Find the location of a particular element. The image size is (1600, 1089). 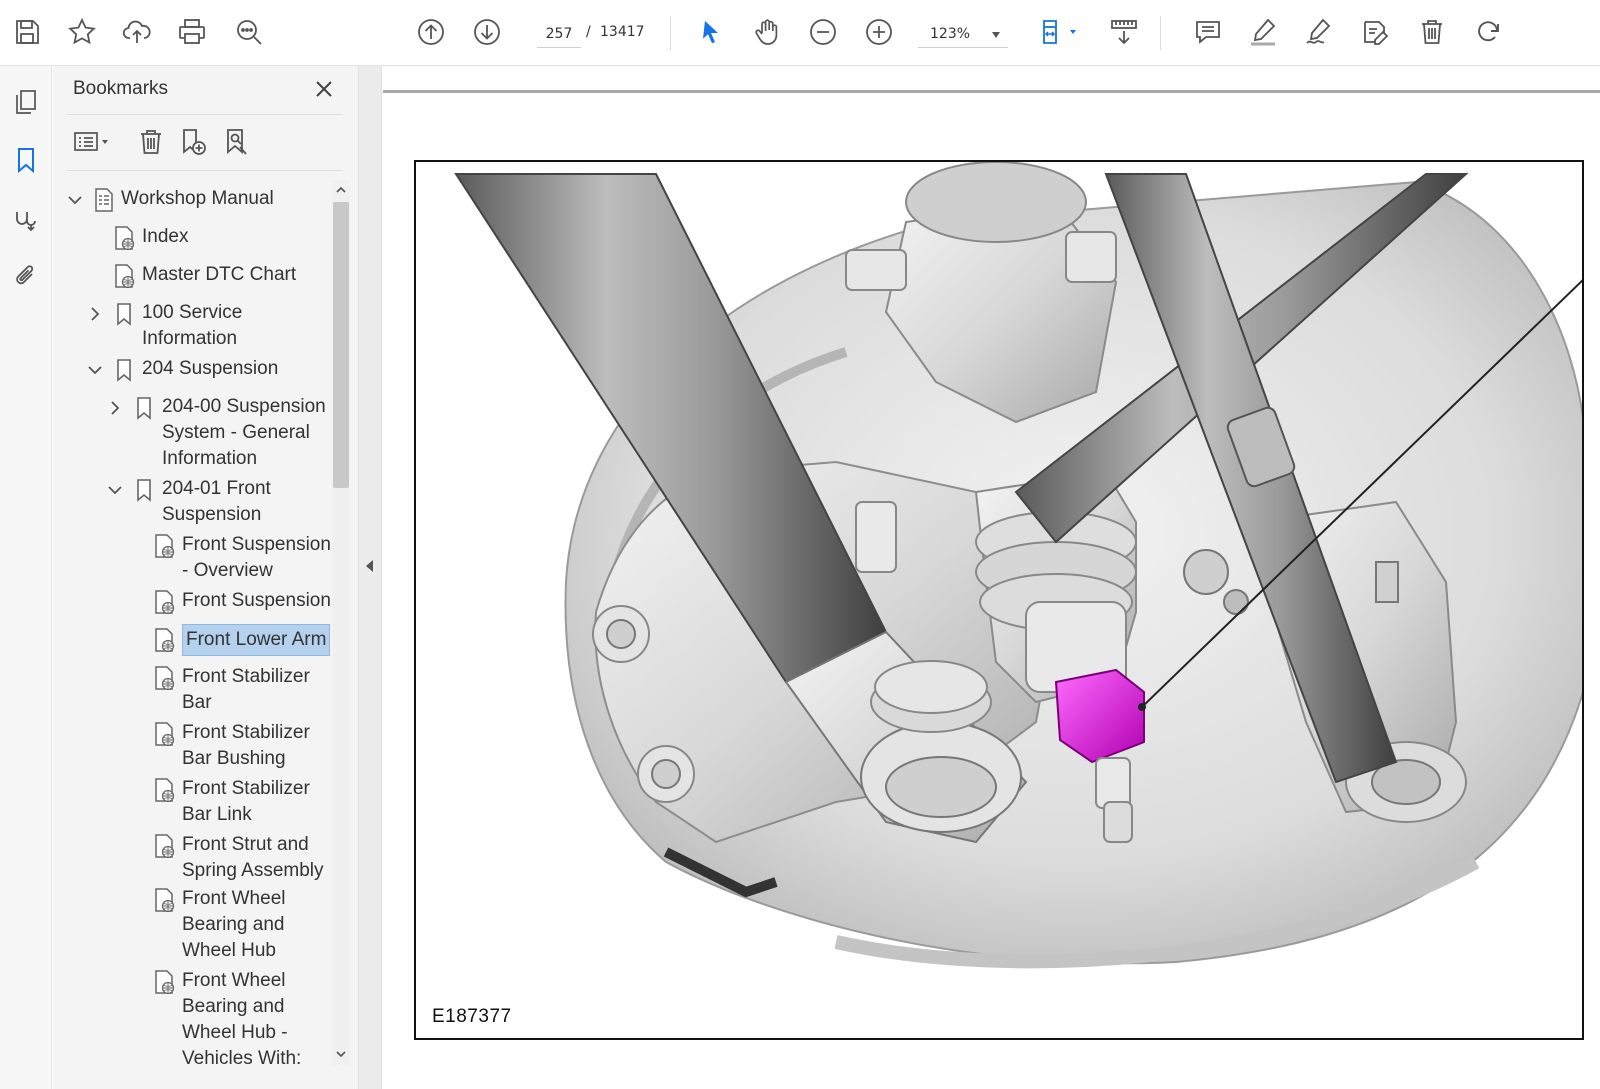

bookmark-label: Front Lower Arm is located at coordinates (256, 640).